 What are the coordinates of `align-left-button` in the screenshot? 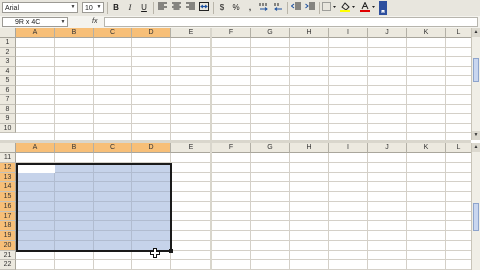 It's located at (162, 8).